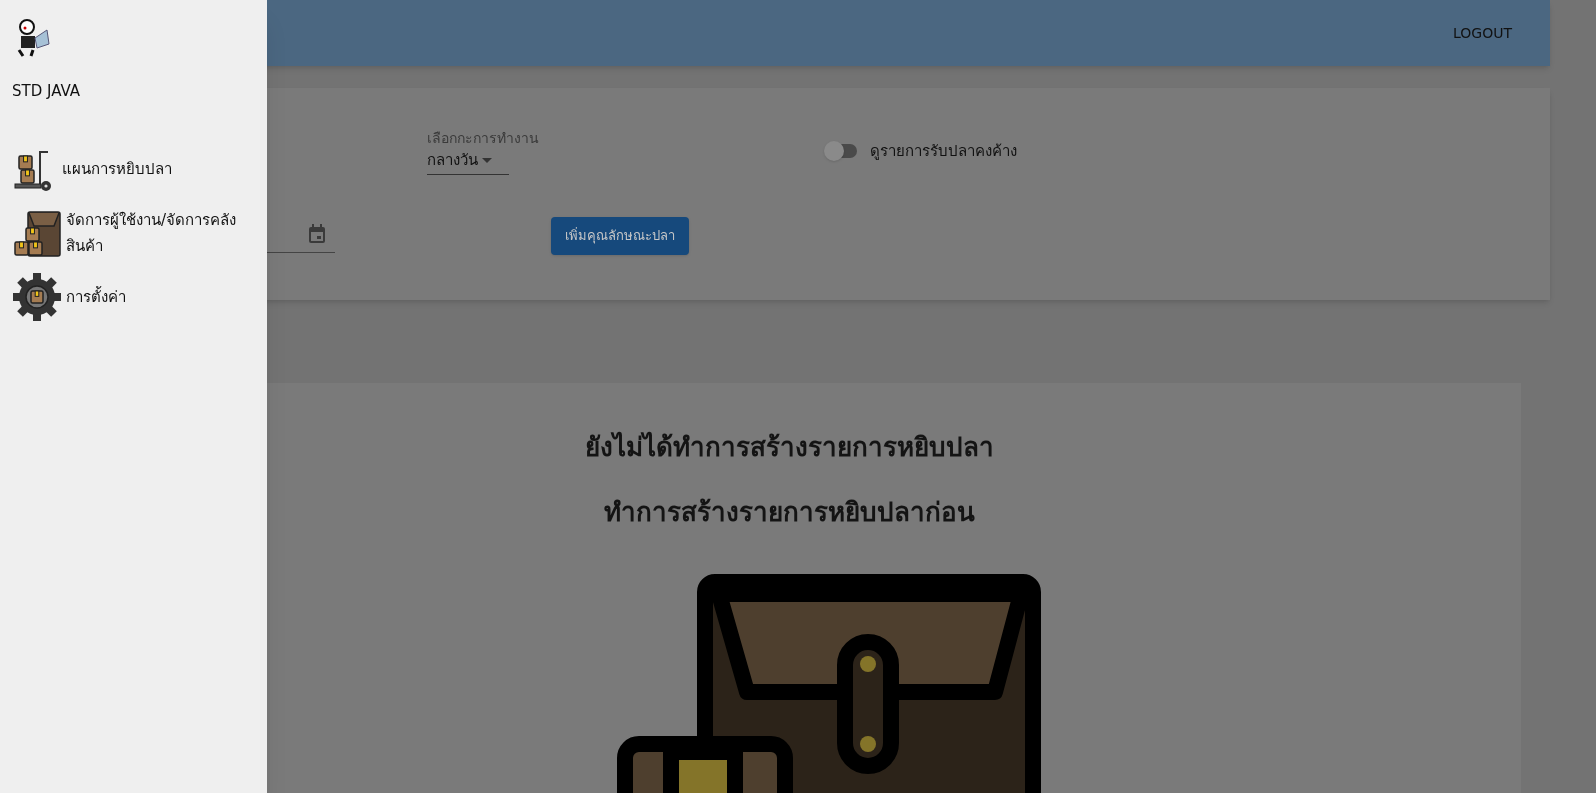 This screenshot has height=793, width=1596. I want to click on drawer-menu-item: จัดการผู้ใช้งาน/จัดการคลังสินค้า, so click(133, 232).